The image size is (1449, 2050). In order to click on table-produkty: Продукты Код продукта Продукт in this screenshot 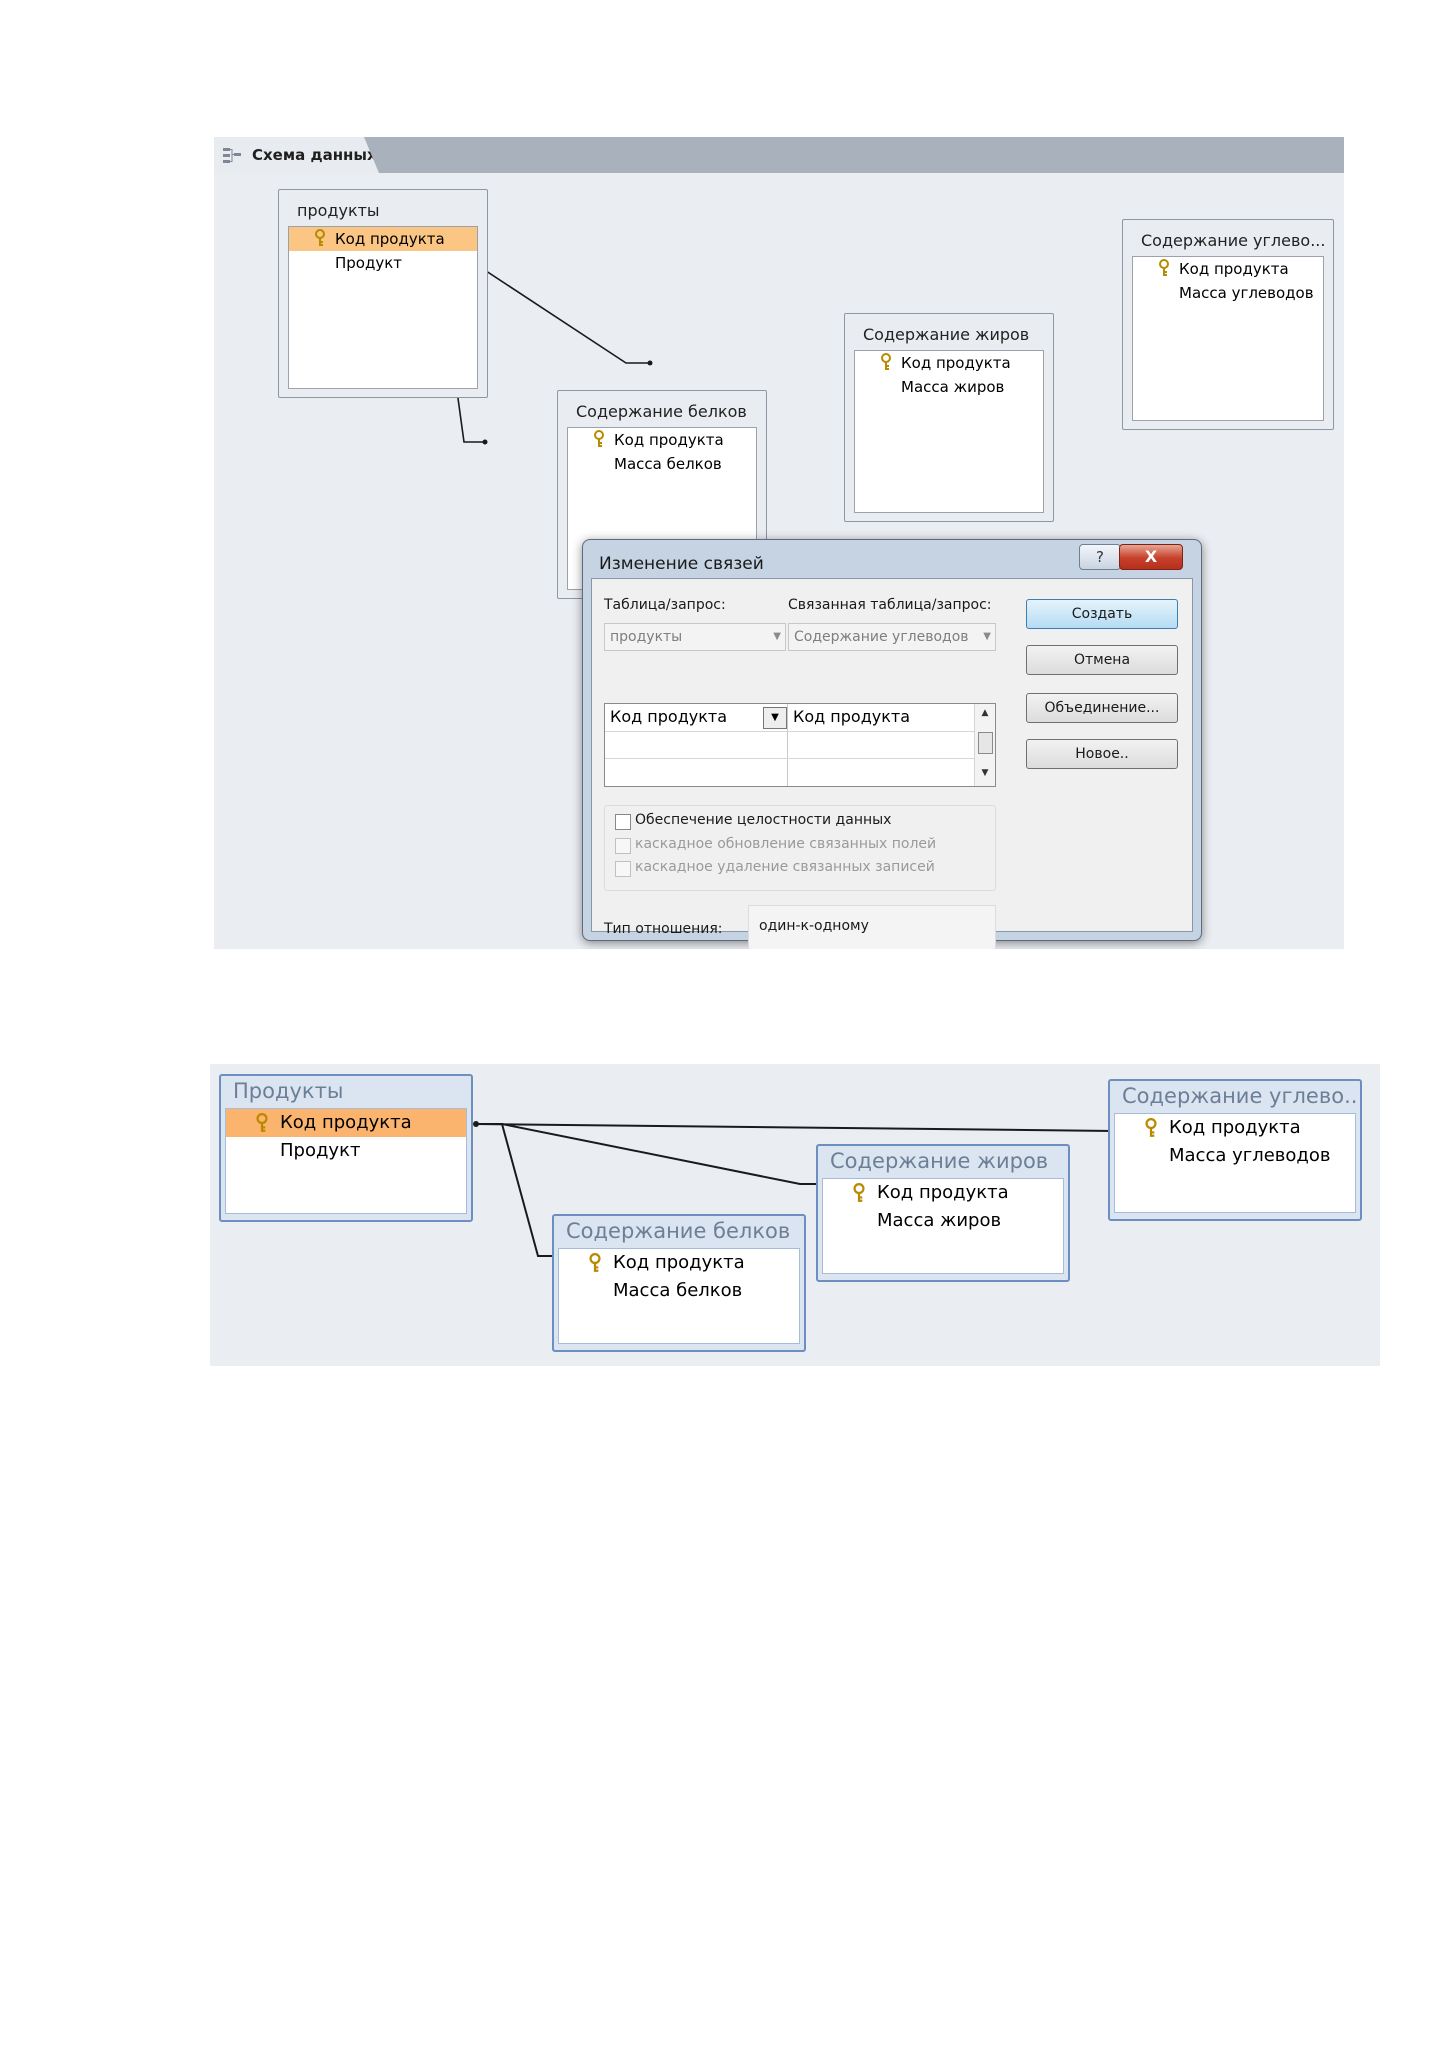, I will do `click(346, 1148)`.